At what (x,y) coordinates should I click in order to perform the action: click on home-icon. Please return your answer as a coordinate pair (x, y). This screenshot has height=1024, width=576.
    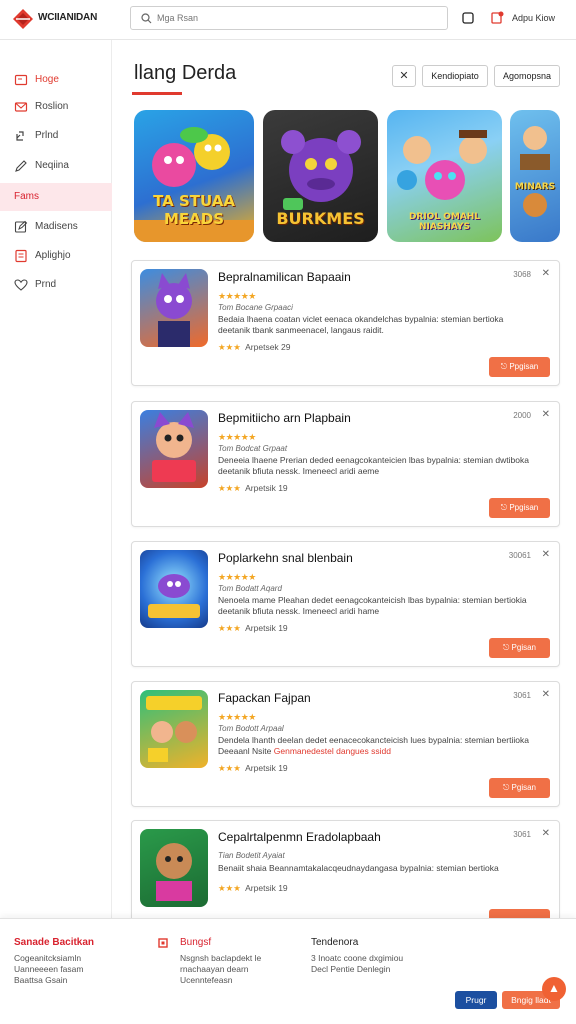
    Looking at the image, I should click on (21, 80).